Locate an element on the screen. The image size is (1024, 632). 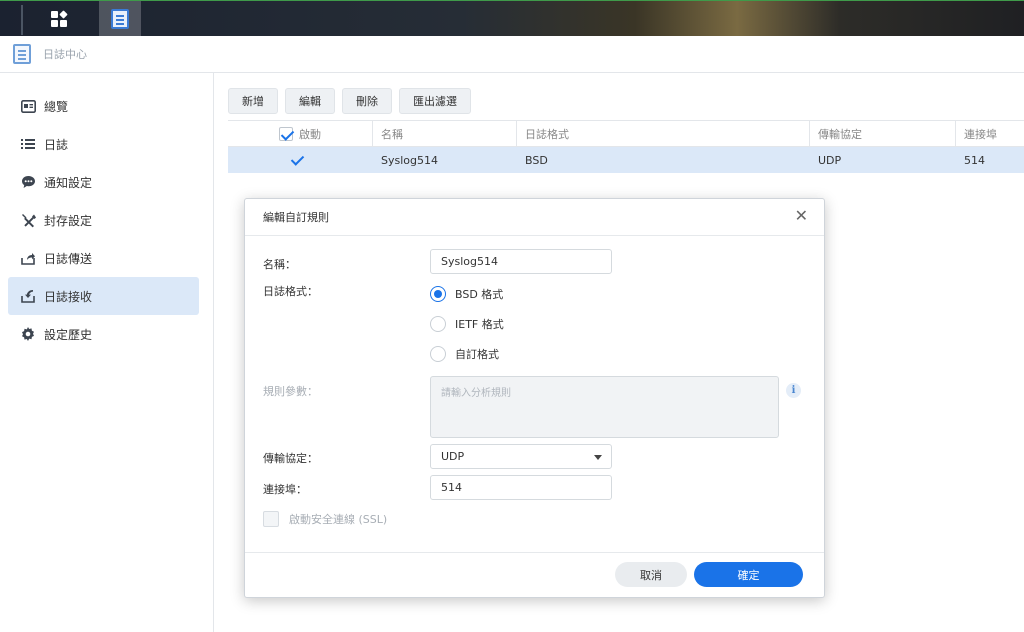
export-filter-button: 匯出濾選 is located at coordinates (435, 101).